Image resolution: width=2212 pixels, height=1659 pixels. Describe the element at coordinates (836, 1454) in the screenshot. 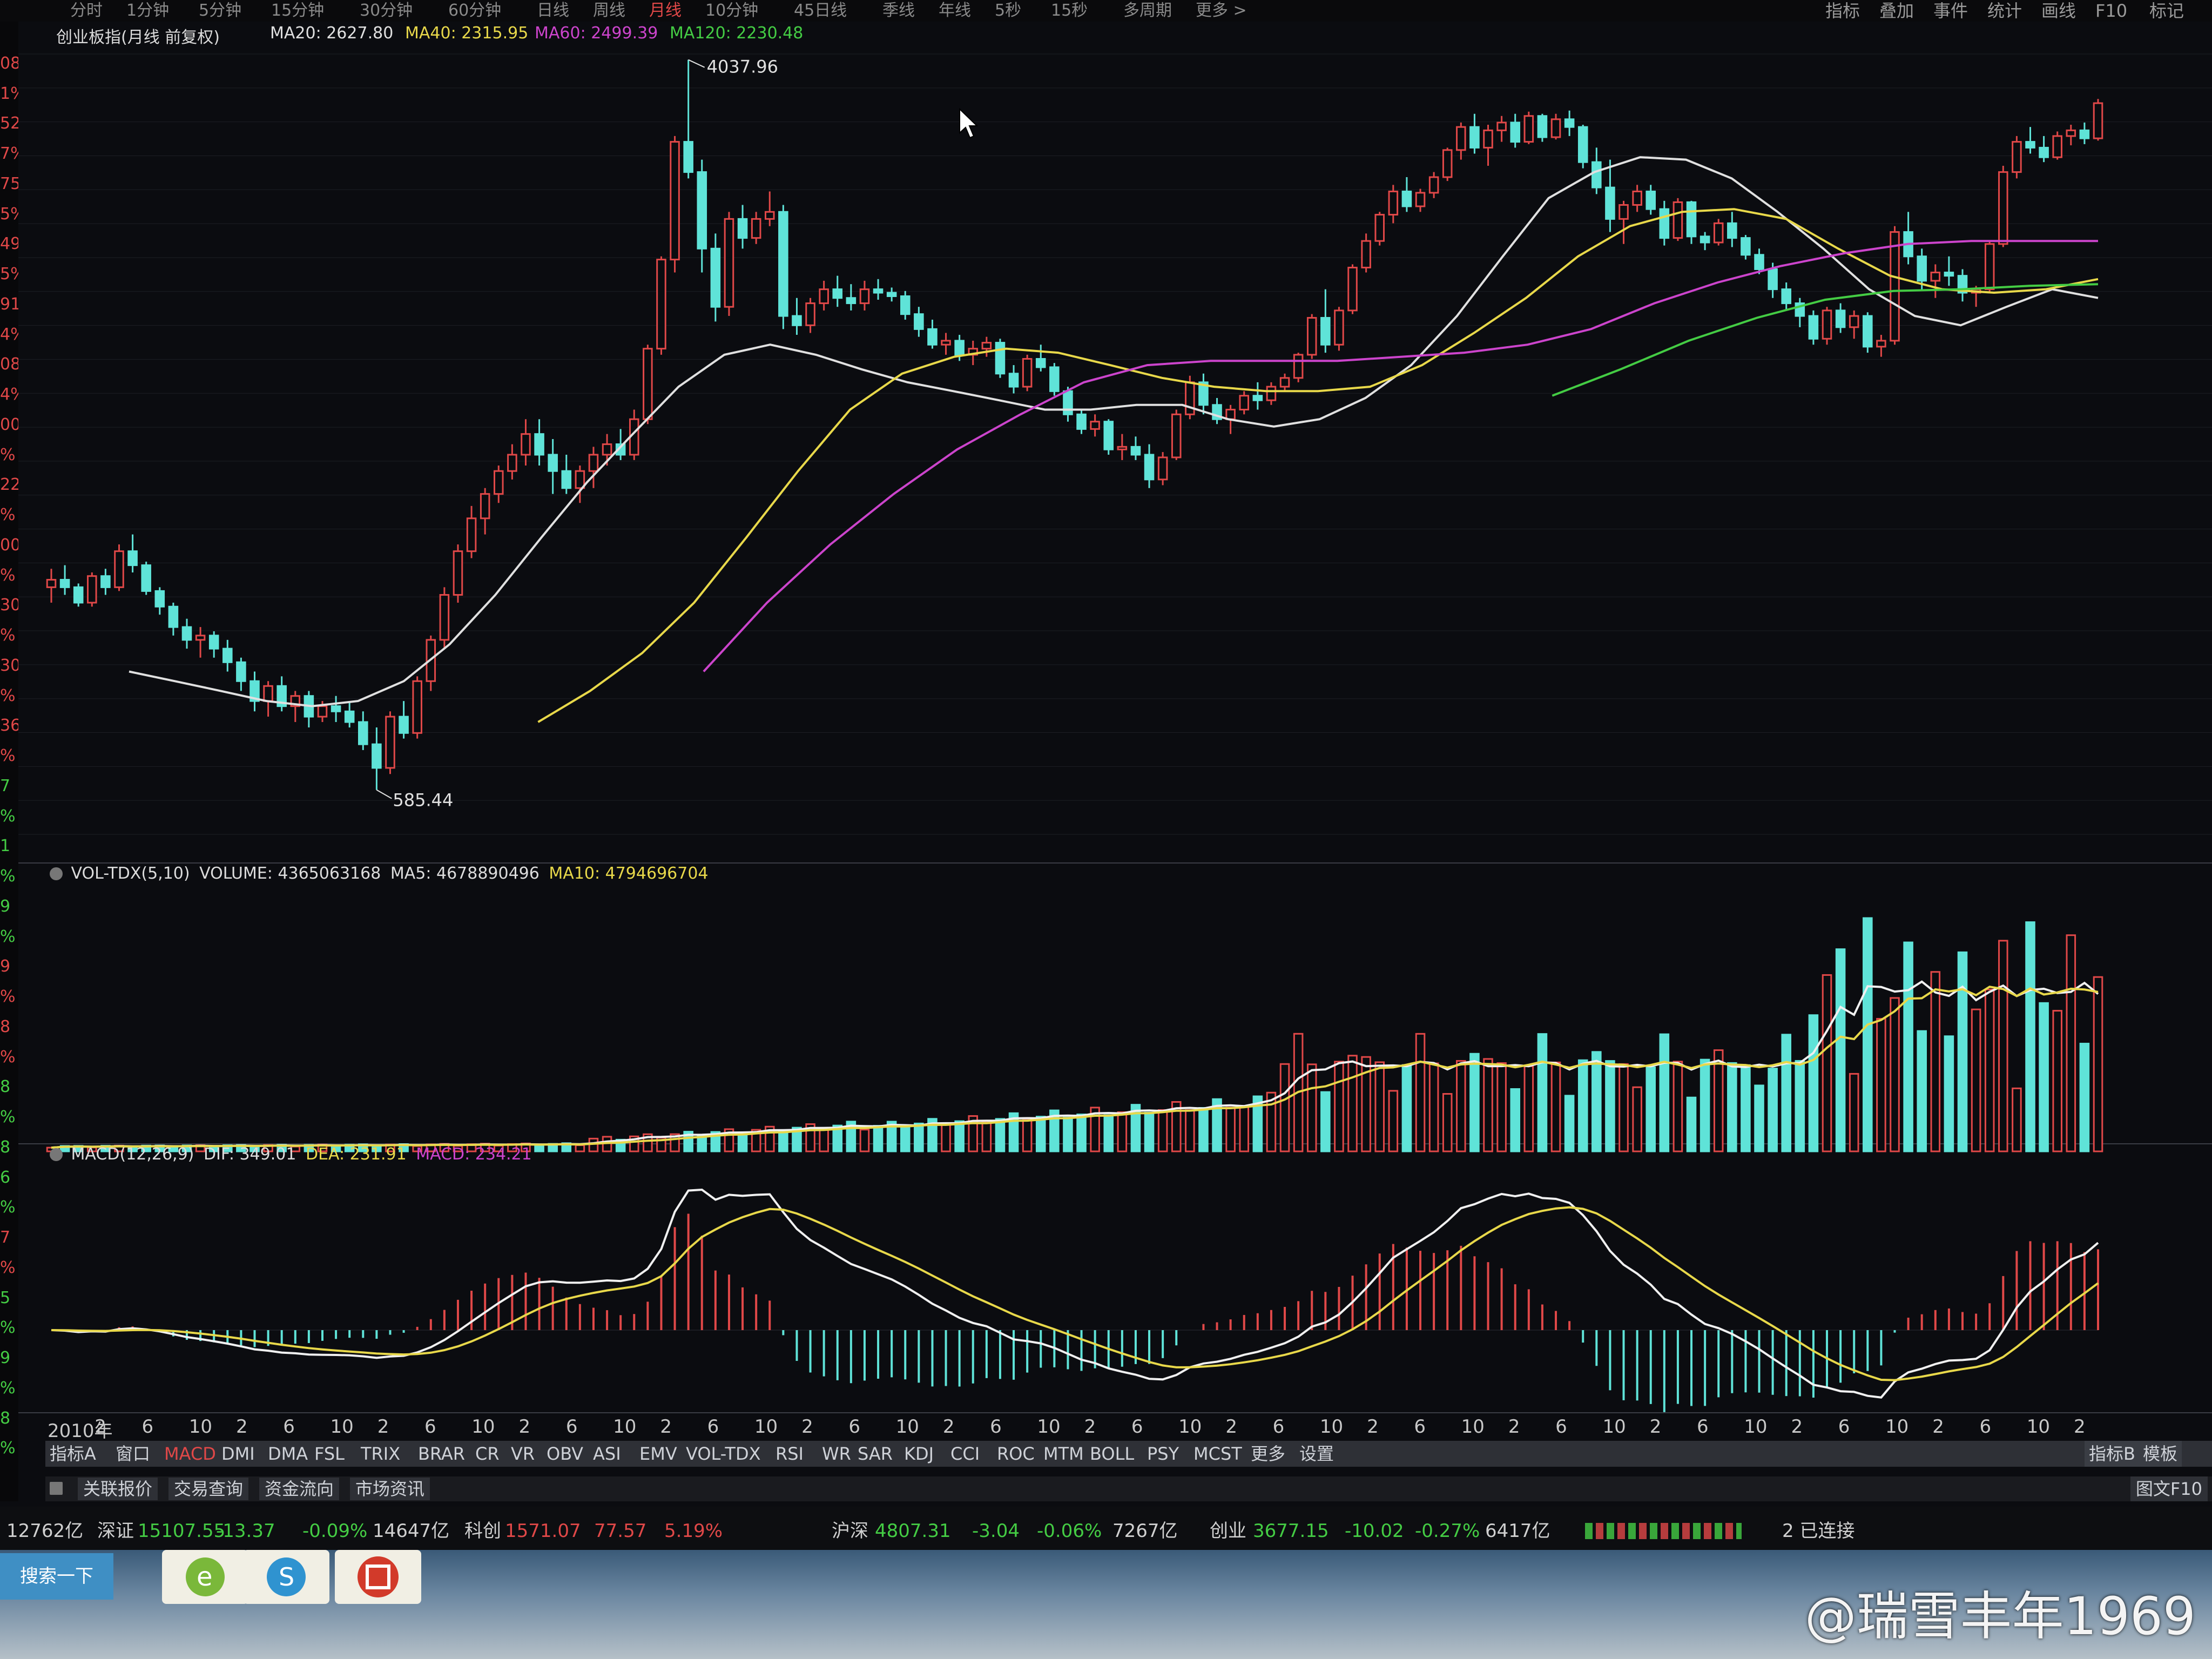

I see `indicator-tab: WR` at that location.